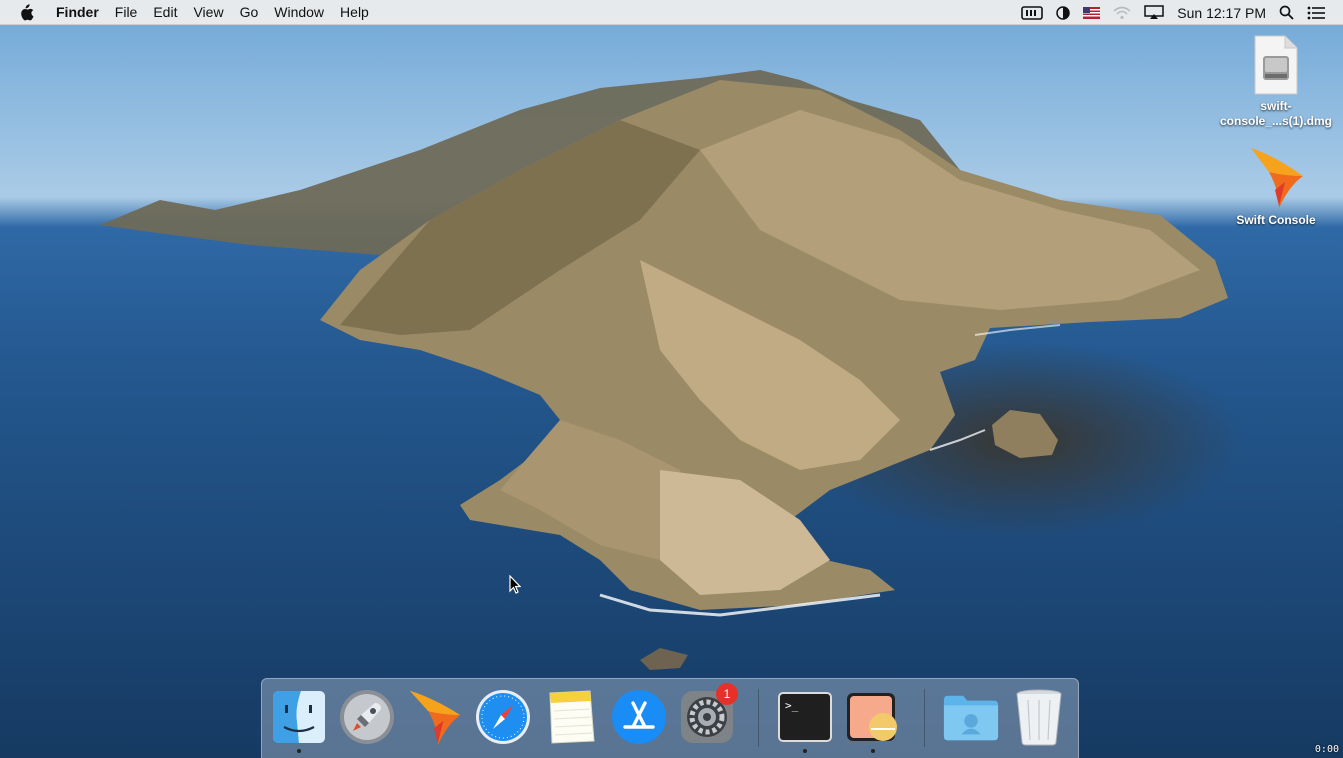 The image size is (1343, 758). I want to click on us-flag-icon, so click(1092, 12).